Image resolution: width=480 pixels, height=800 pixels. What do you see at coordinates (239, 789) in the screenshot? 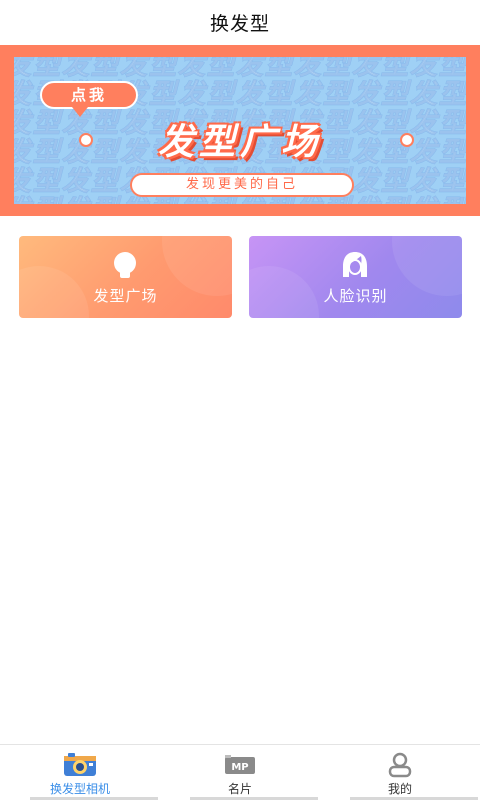
I see `tab-label: 名片` at bounding box center [239, 789].